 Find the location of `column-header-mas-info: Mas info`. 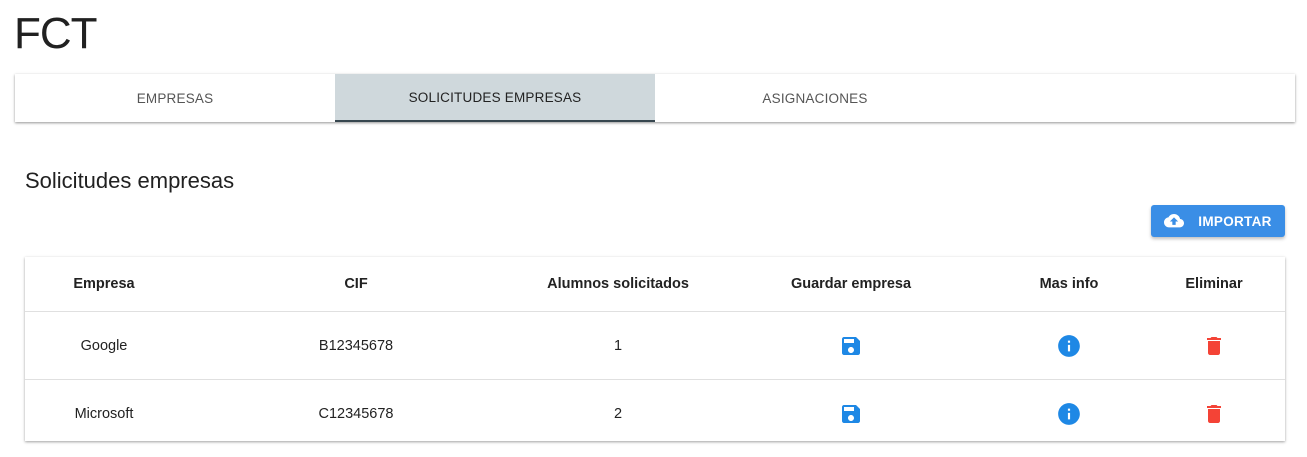

column-header-mas-info: Mas info is located at coordinates (1069, 284).